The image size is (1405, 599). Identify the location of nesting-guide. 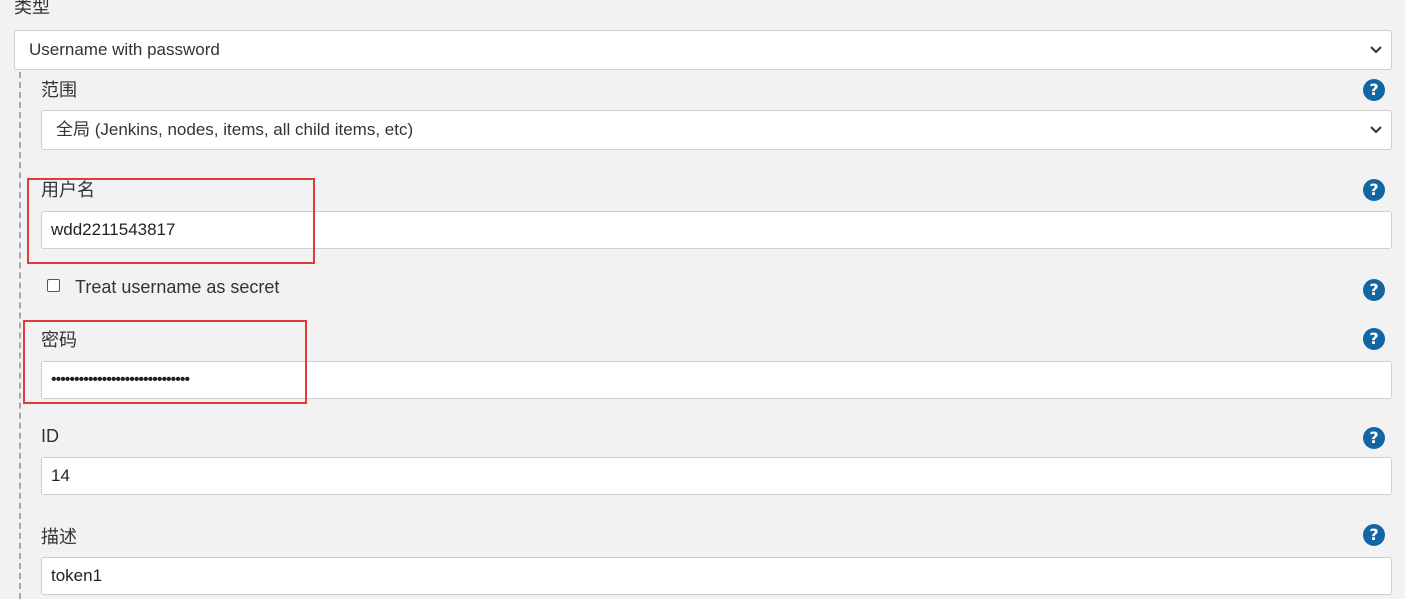
(20, 335).